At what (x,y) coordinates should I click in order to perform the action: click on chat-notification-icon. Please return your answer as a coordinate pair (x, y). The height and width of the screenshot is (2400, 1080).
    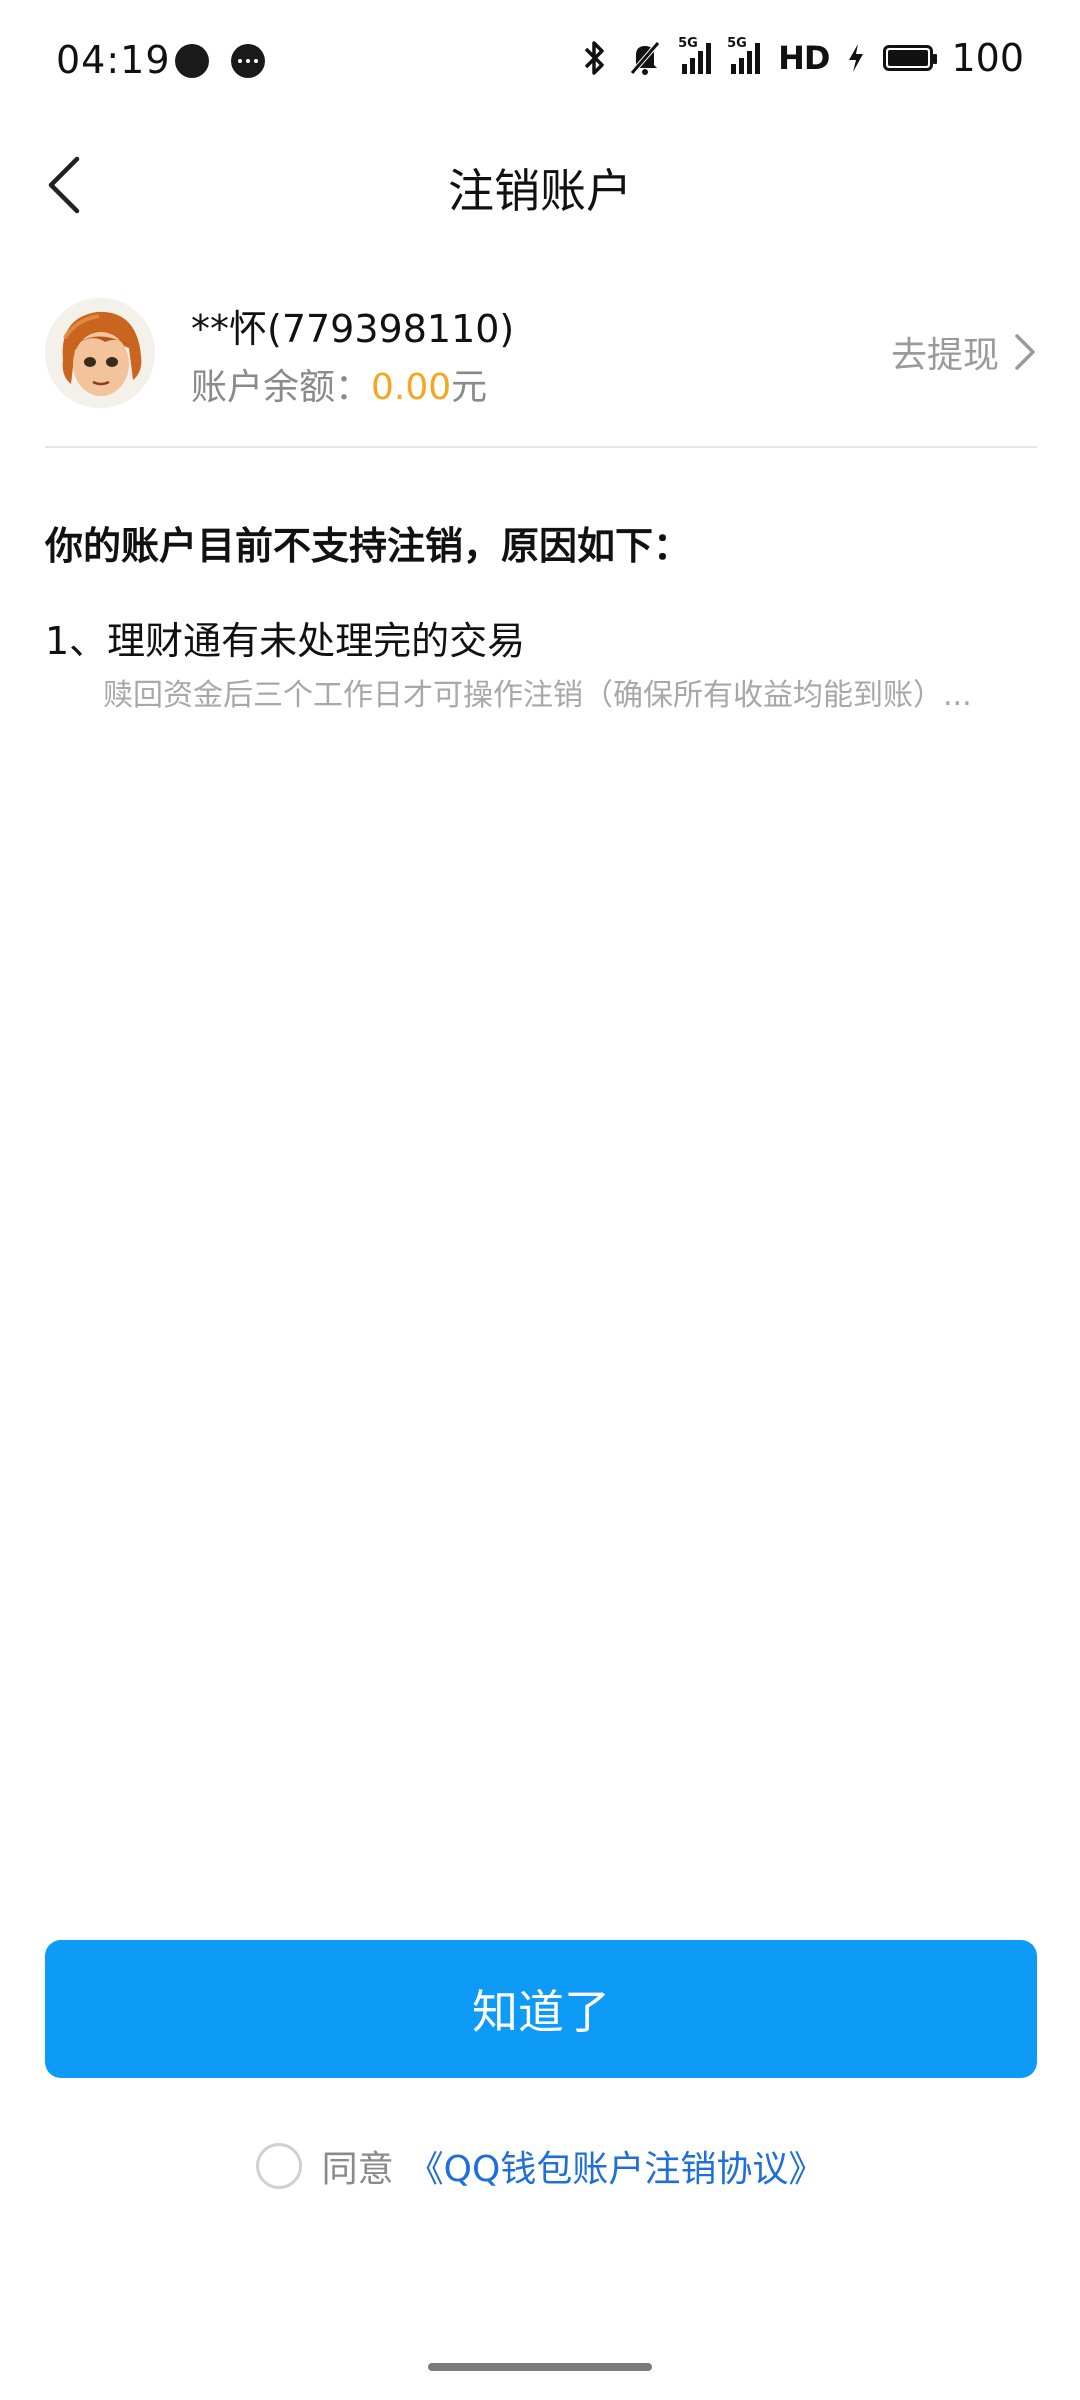
    Looking at the image, I should click on (192, 61).